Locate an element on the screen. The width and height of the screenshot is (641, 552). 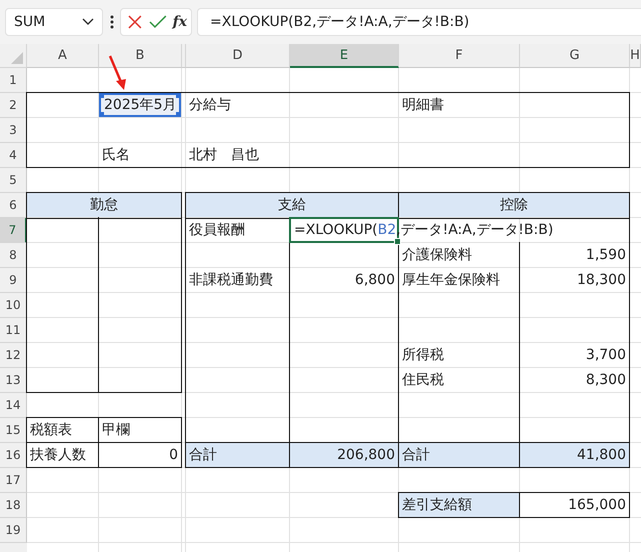
table-cell-text: 甲欄 is located at coordinates (116, 430).